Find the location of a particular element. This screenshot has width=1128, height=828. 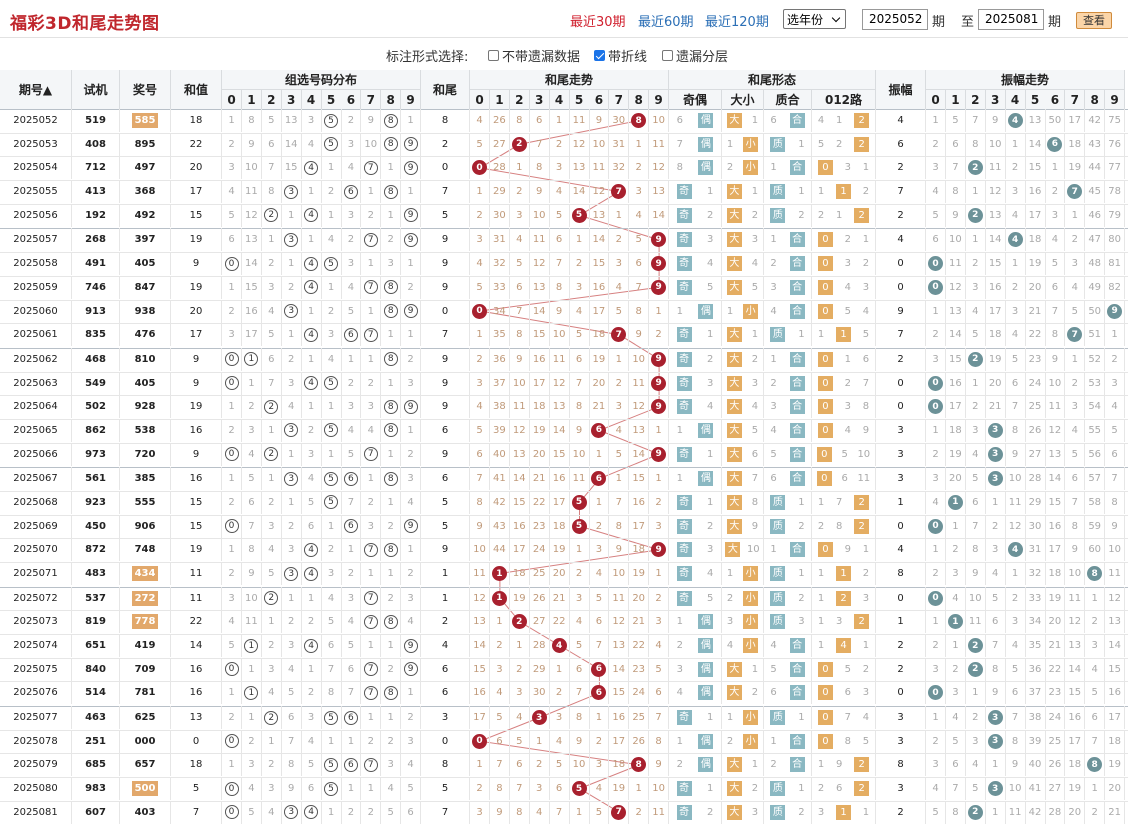

form-sub-header: 012路 is located at coordinates (844, 100).